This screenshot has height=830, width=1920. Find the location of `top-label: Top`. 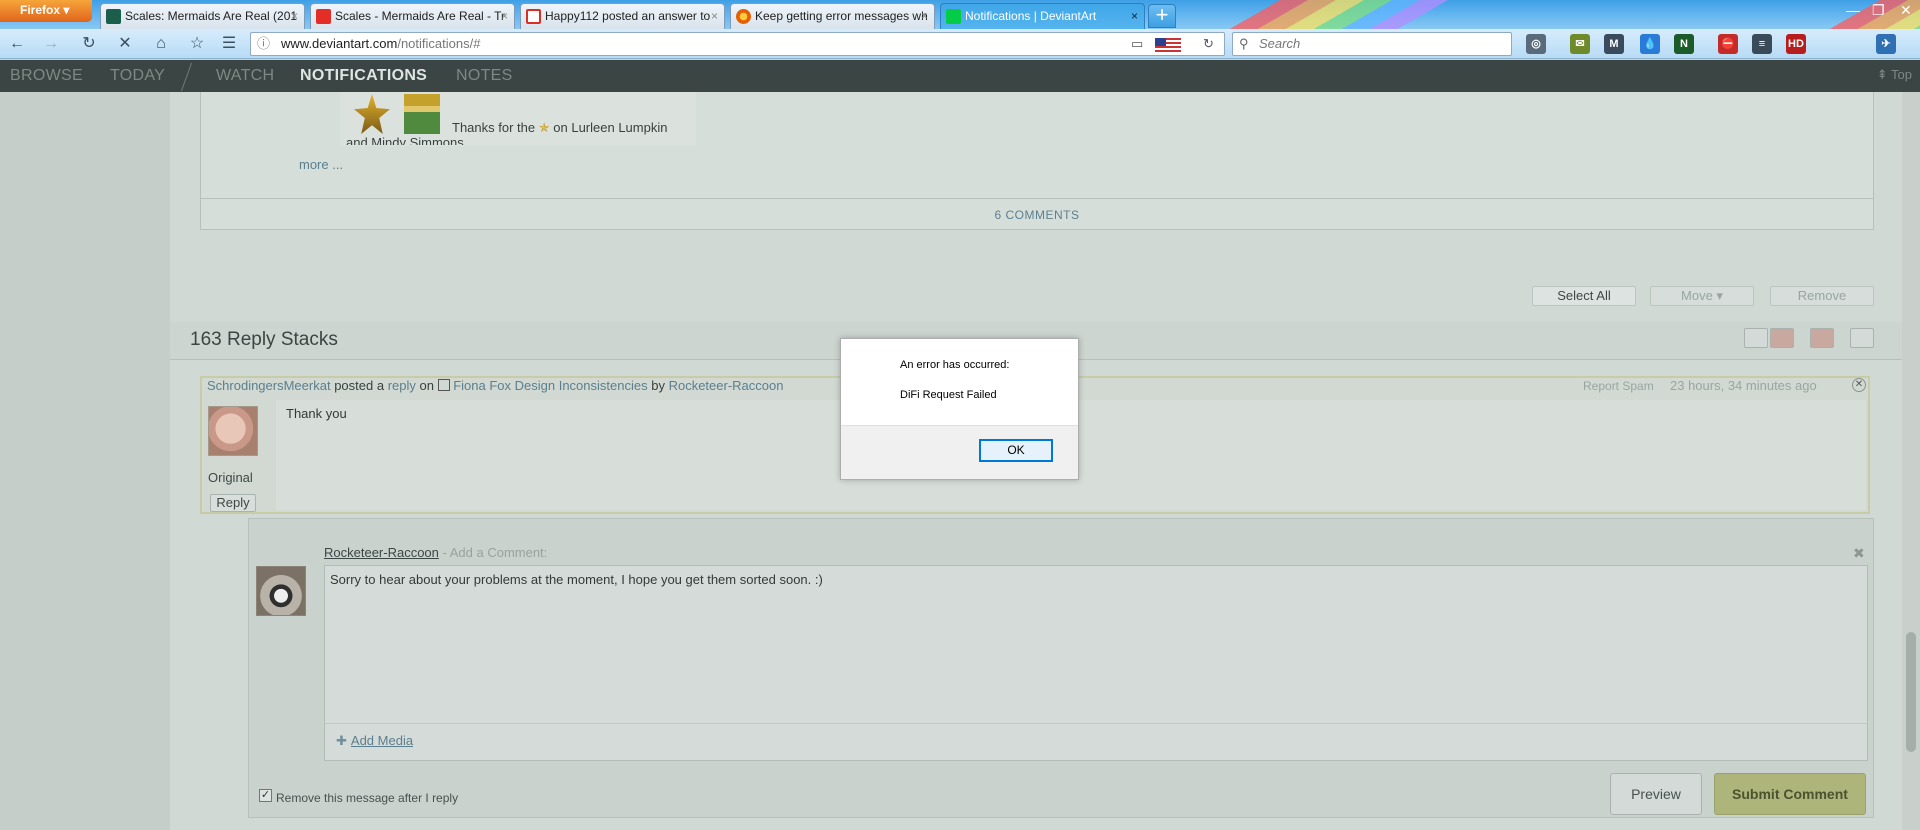

top-label: Top is located at coordinates (1901, 74).